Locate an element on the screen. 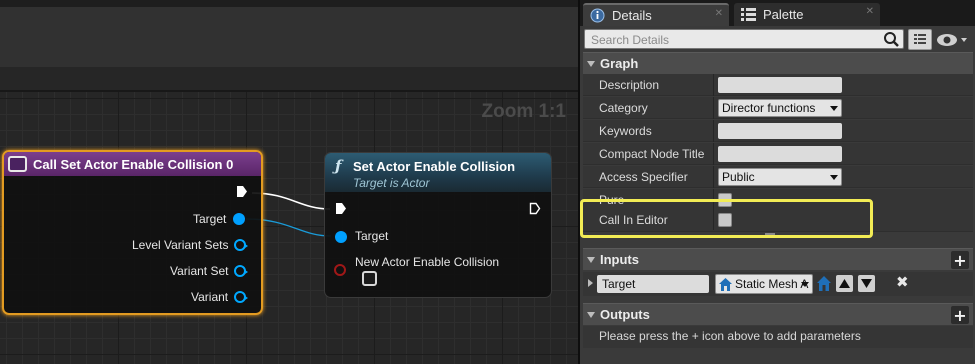  arrow-up-icon is located at coordinates (844, 283).